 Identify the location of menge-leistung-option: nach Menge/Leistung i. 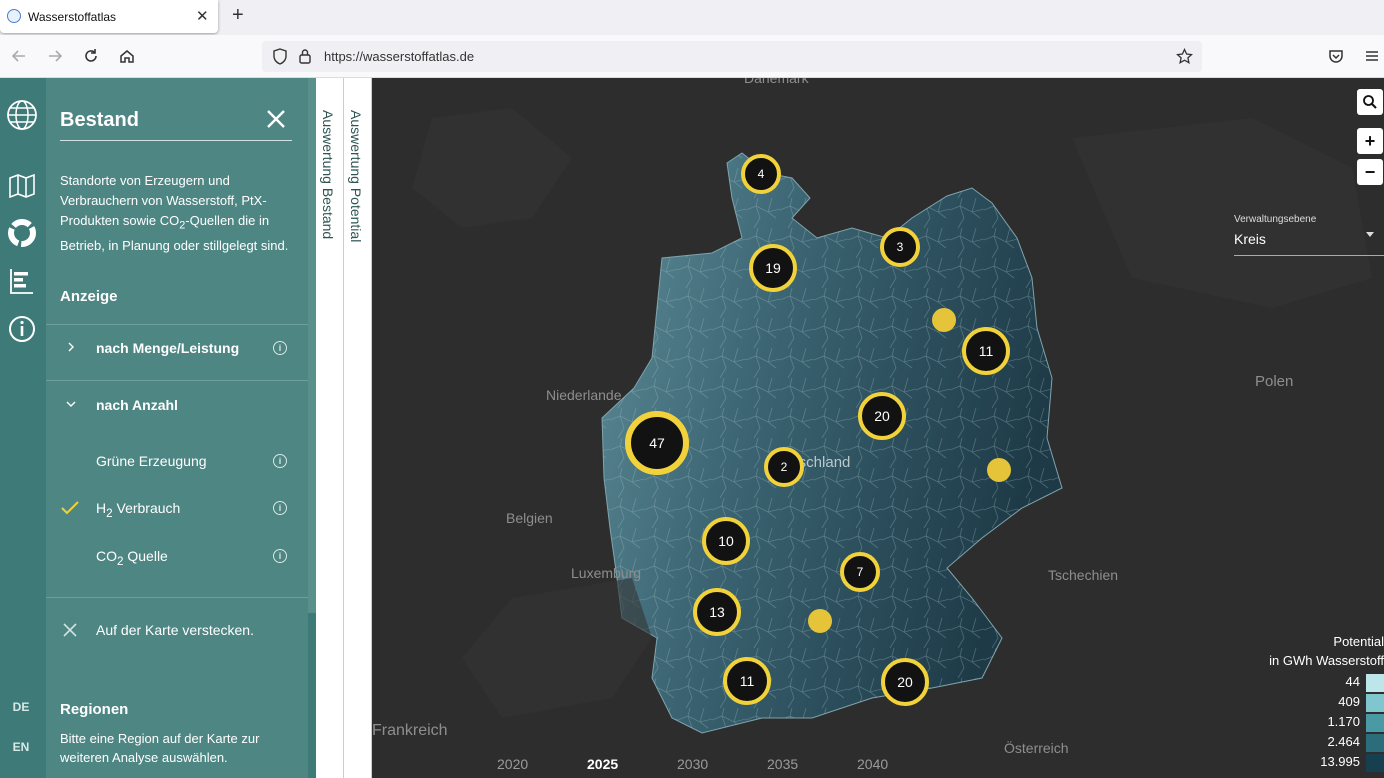
(177, 348).